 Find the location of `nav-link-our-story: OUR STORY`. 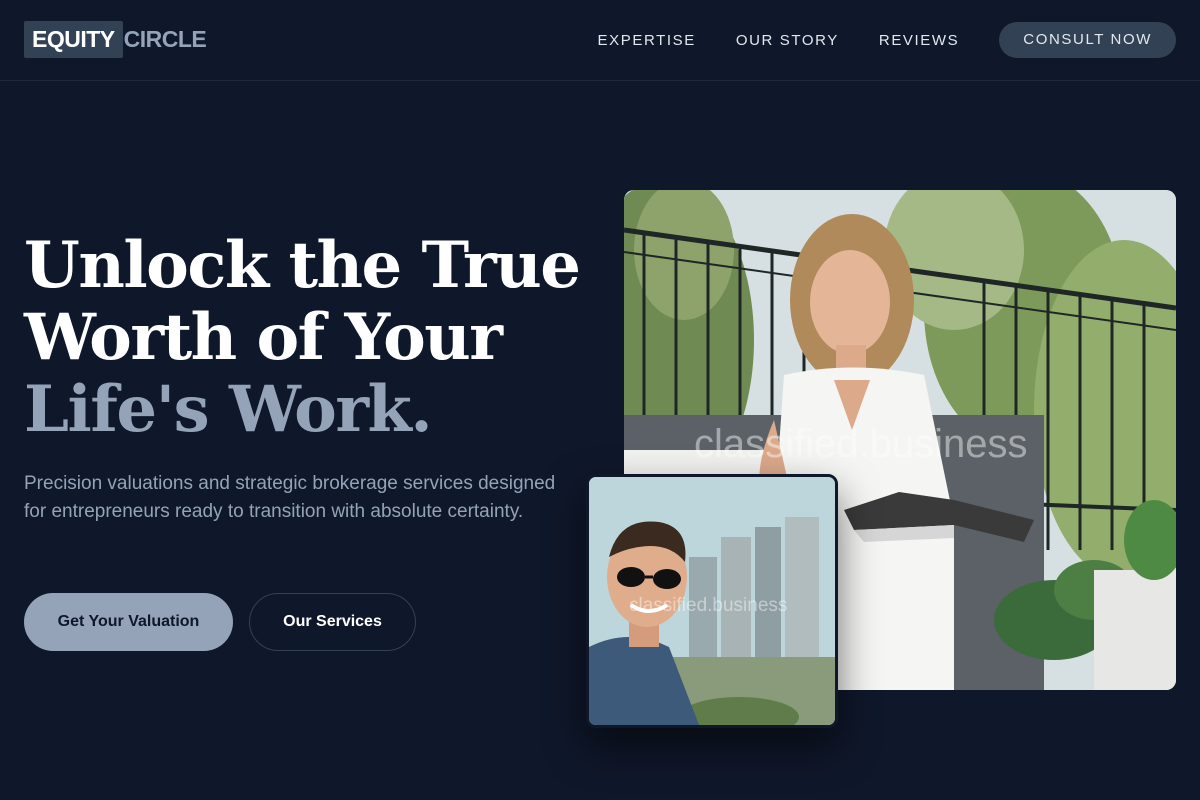

nav-link-our-story: OUR STORY is located at coordinates (787, 40).